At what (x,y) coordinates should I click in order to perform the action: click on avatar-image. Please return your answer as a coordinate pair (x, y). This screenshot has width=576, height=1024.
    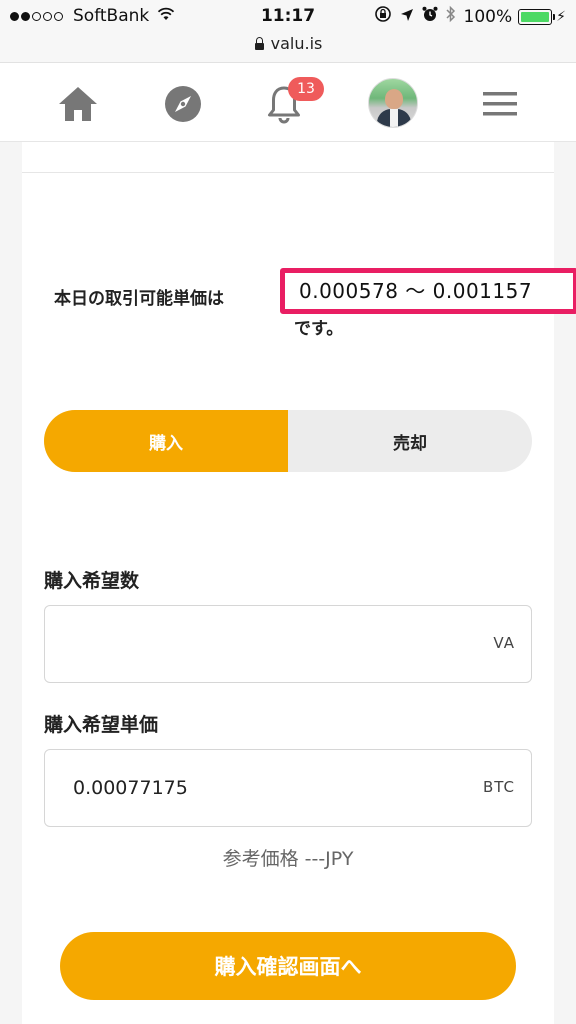
    Looking at the image, I should click on (393, 103).